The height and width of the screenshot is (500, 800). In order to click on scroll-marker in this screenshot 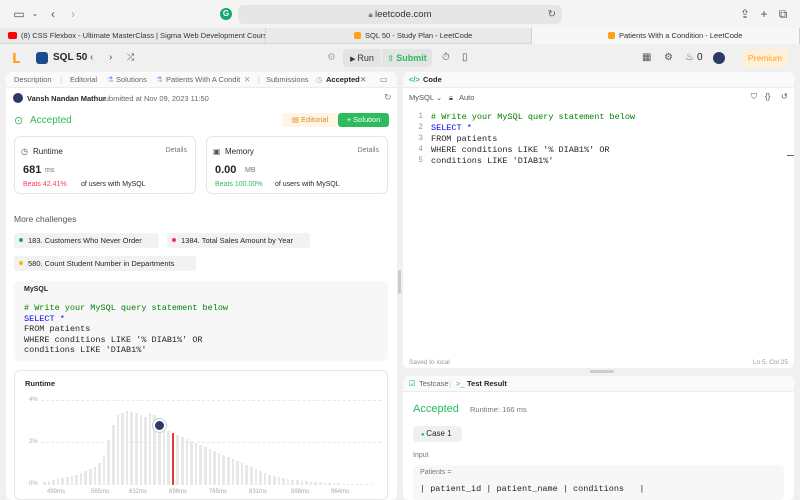, I will do `click(790, 155)`.